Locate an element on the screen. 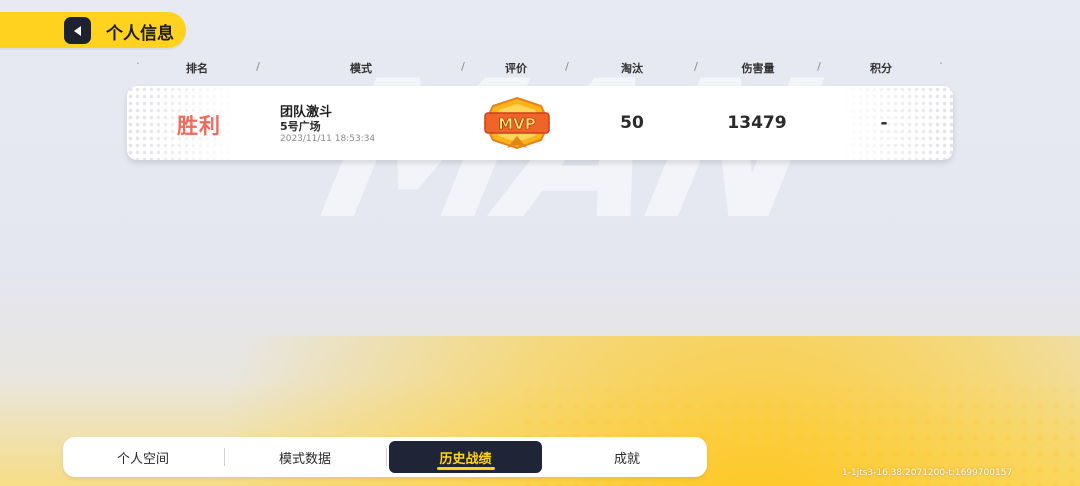  back-button is located at coordinates (77, 30).